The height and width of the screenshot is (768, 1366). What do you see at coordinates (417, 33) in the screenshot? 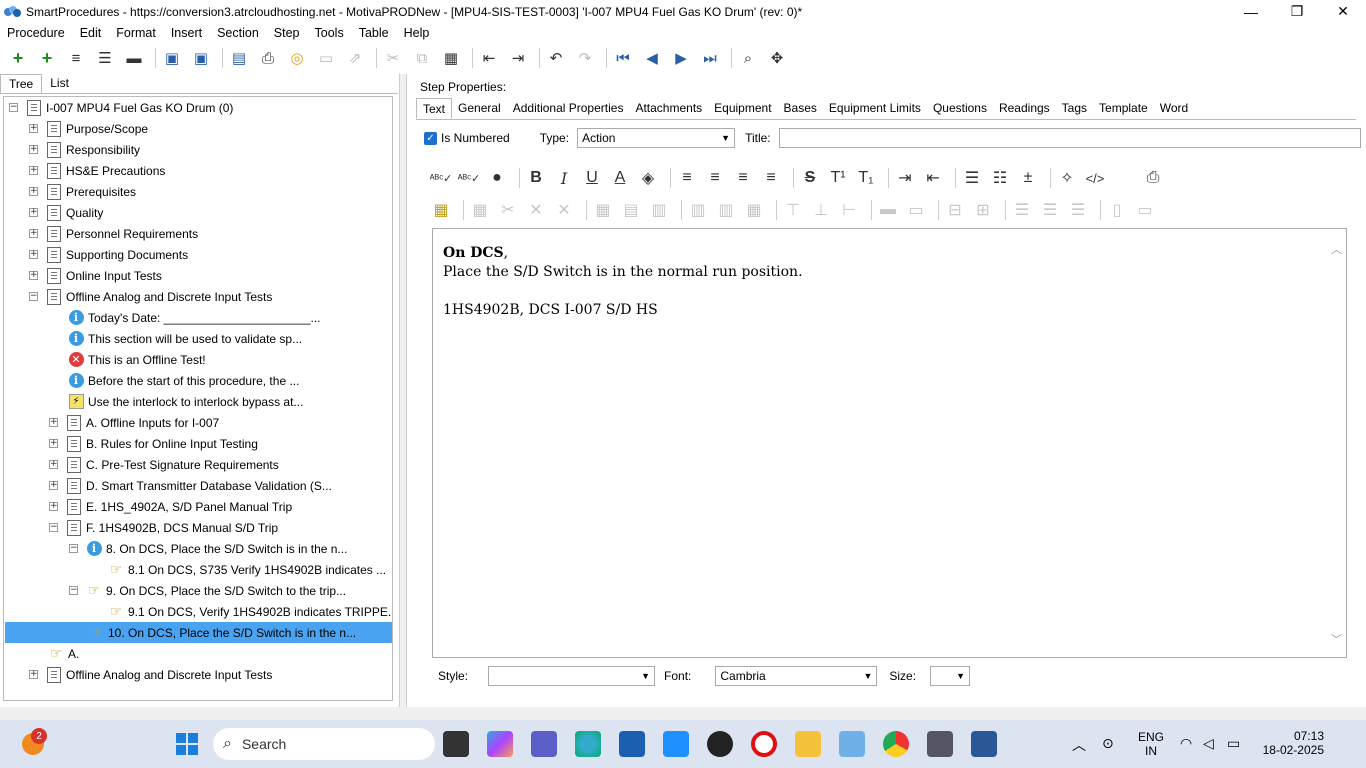
I see `menu-help: Help` at bounding box center [417, 33].